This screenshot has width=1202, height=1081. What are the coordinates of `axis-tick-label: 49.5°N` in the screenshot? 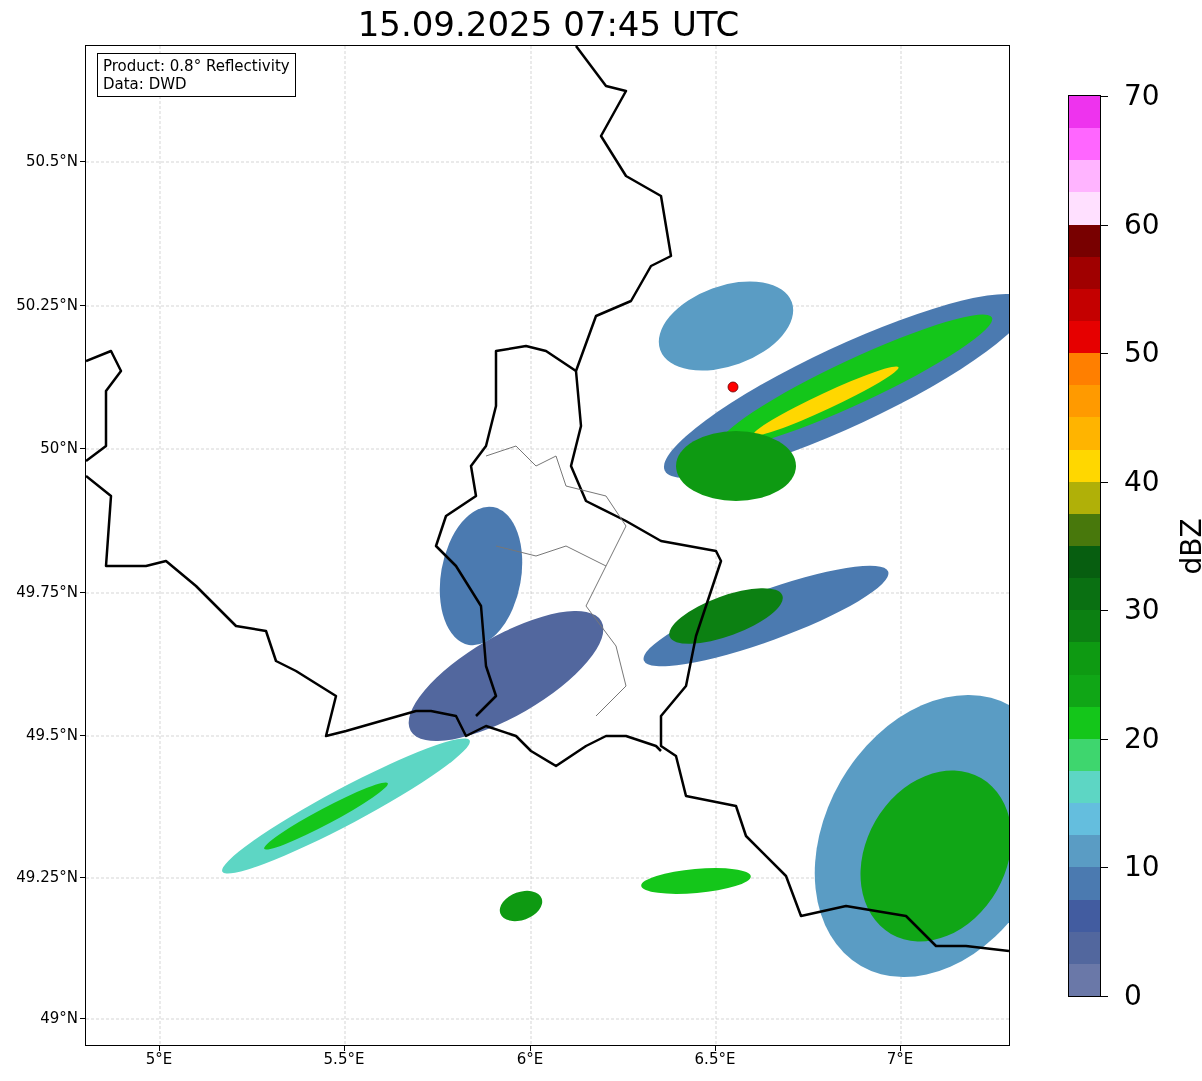 It's located at (51, 735).